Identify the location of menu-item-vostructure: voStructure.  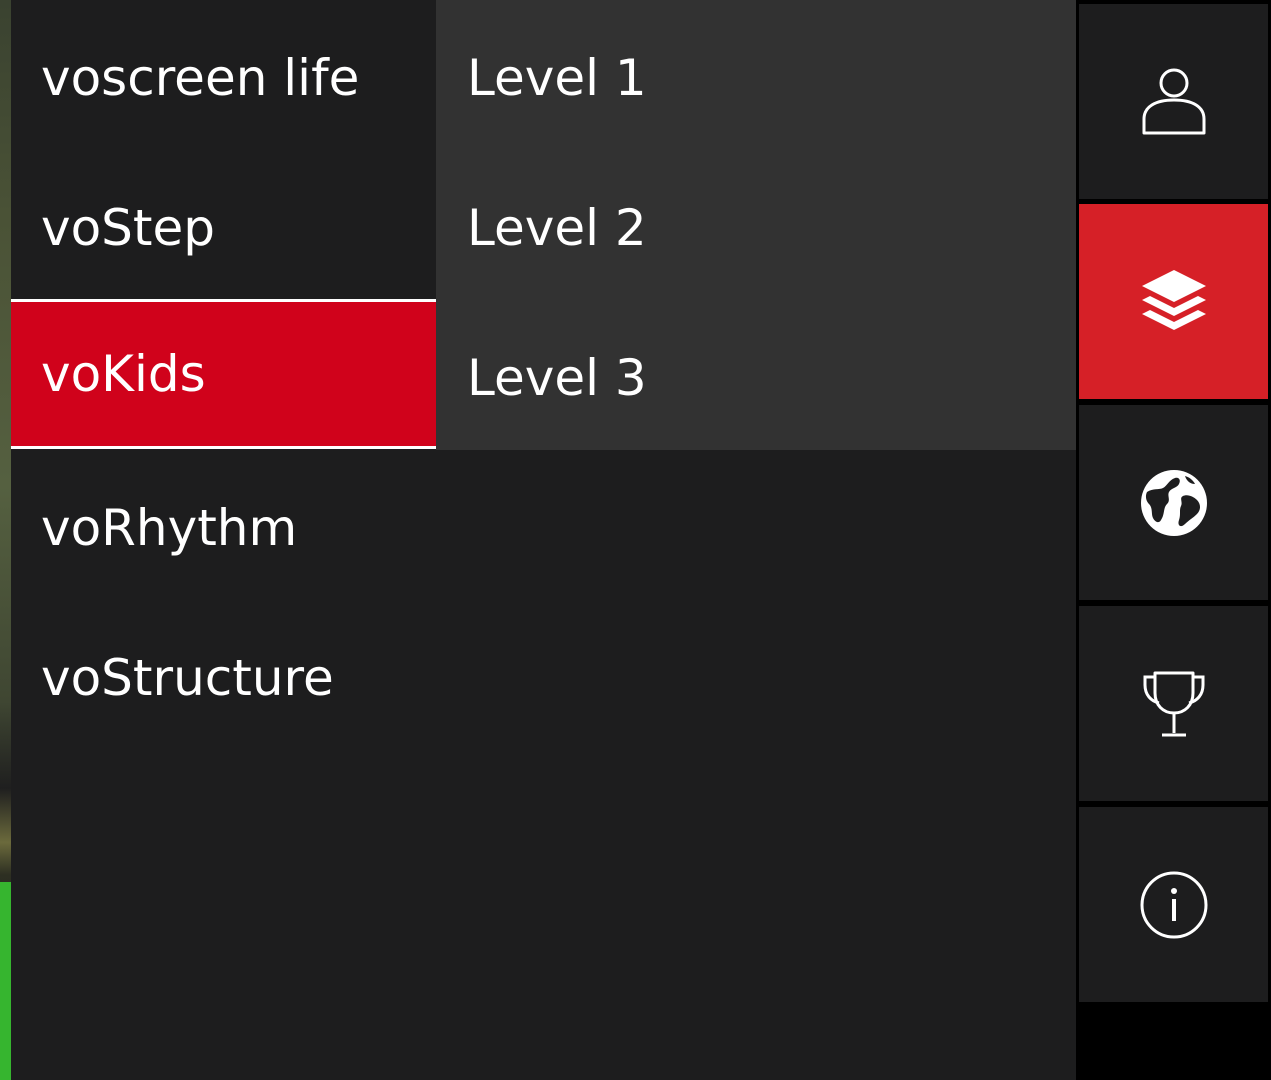
(223, 678).